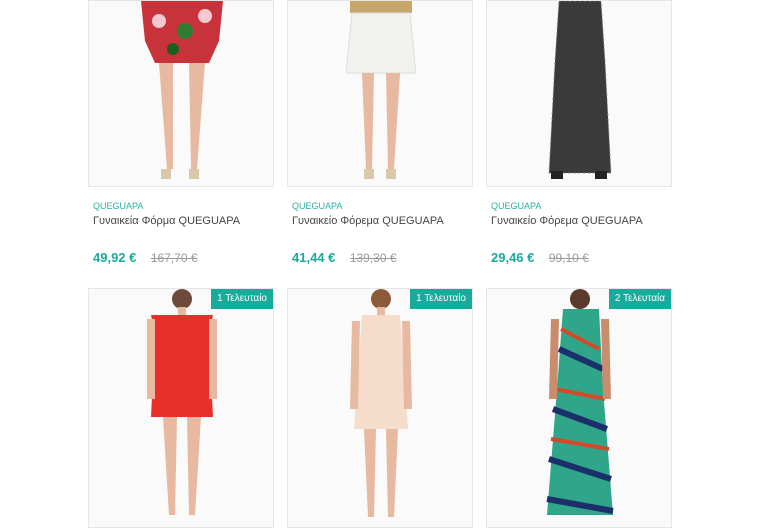  I want to click on dress-image-lace, so click(580, 90).